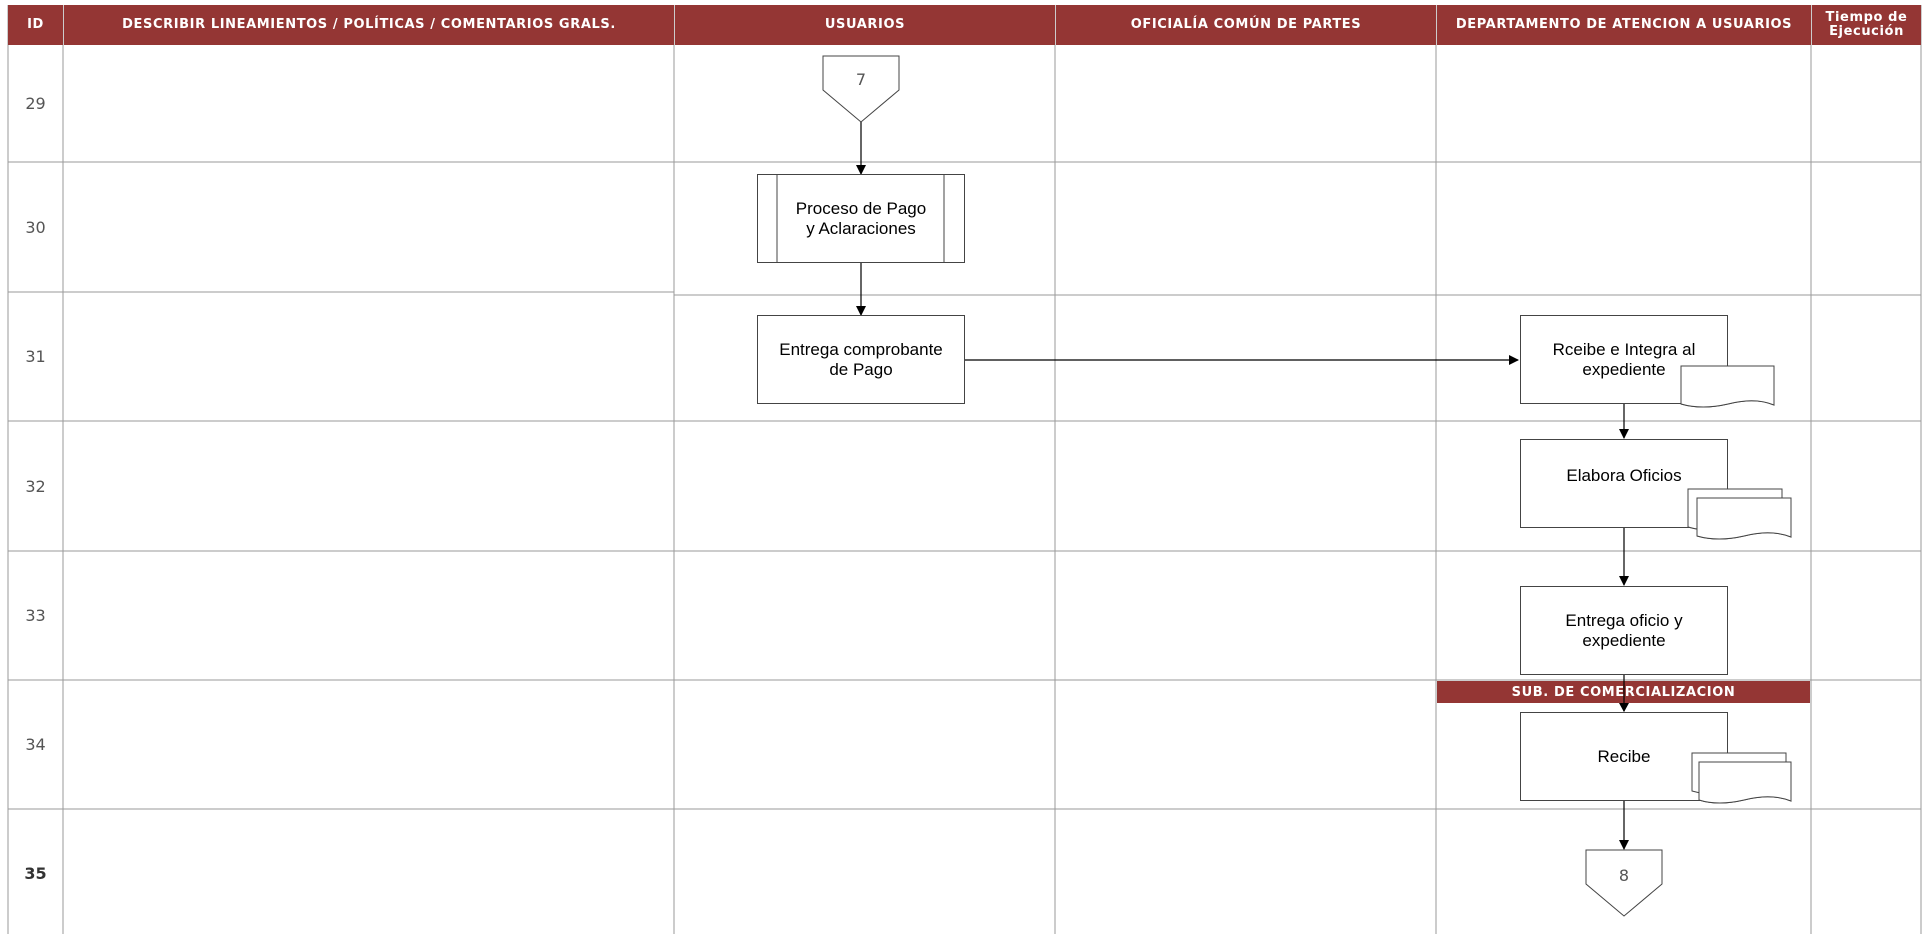 The image size is (1929, 938). Describe the element at coordinates (1624, 25) in the screenshot. I see `header-departamento: DEPARTAMENTO DE ATENCION A USUARIOS` at that location.